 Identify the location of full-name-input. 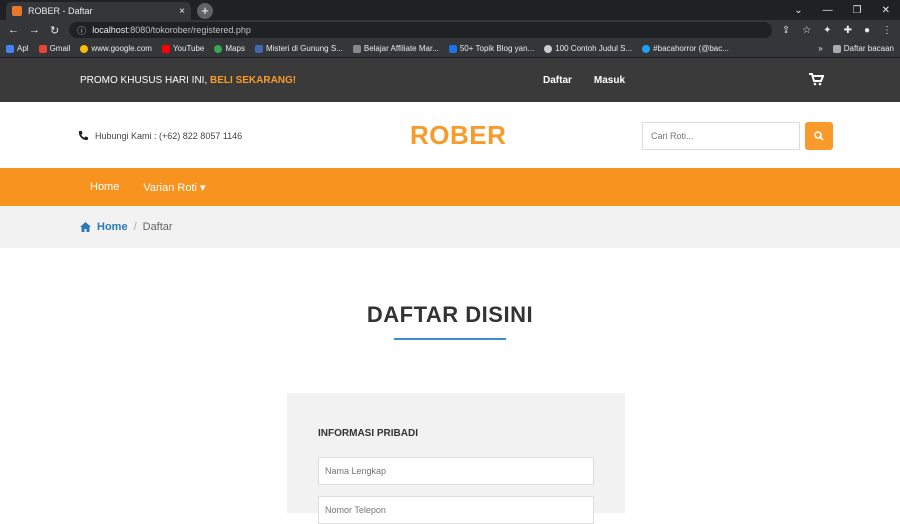
(456, 471).